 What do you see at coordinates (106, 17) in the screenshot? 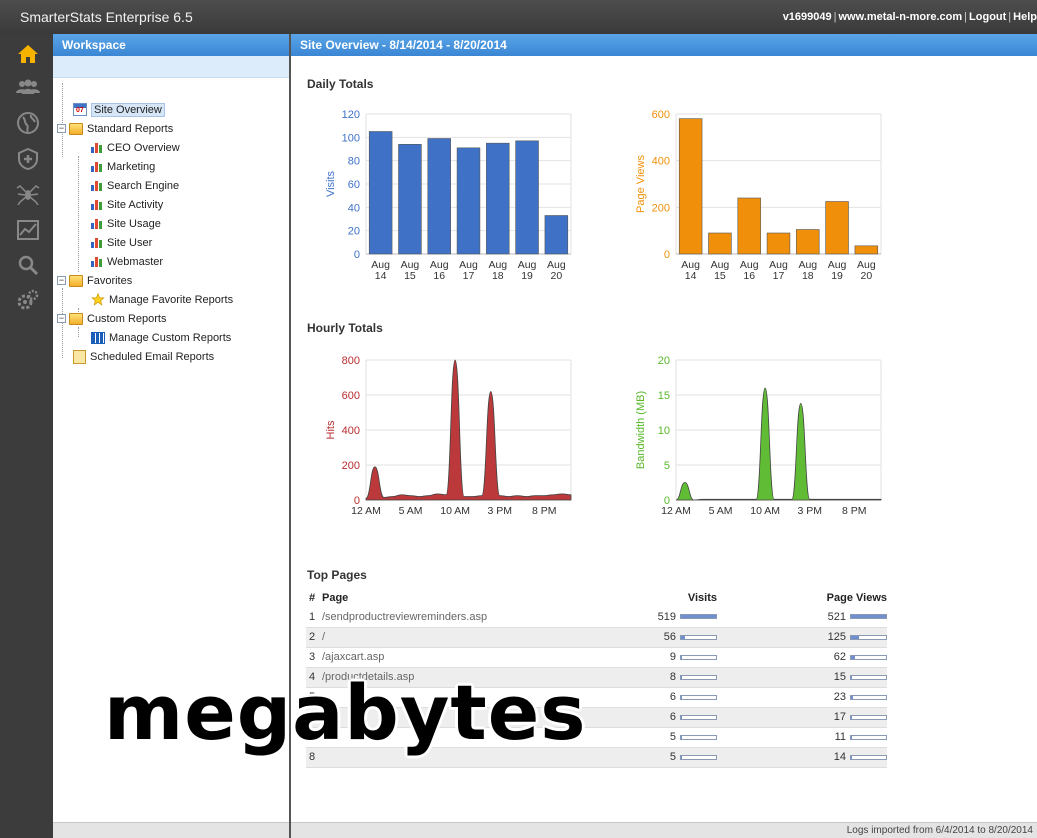
I see `app-title: SmarterStats Enterprise 6.5` at bounding box center [106, 17].